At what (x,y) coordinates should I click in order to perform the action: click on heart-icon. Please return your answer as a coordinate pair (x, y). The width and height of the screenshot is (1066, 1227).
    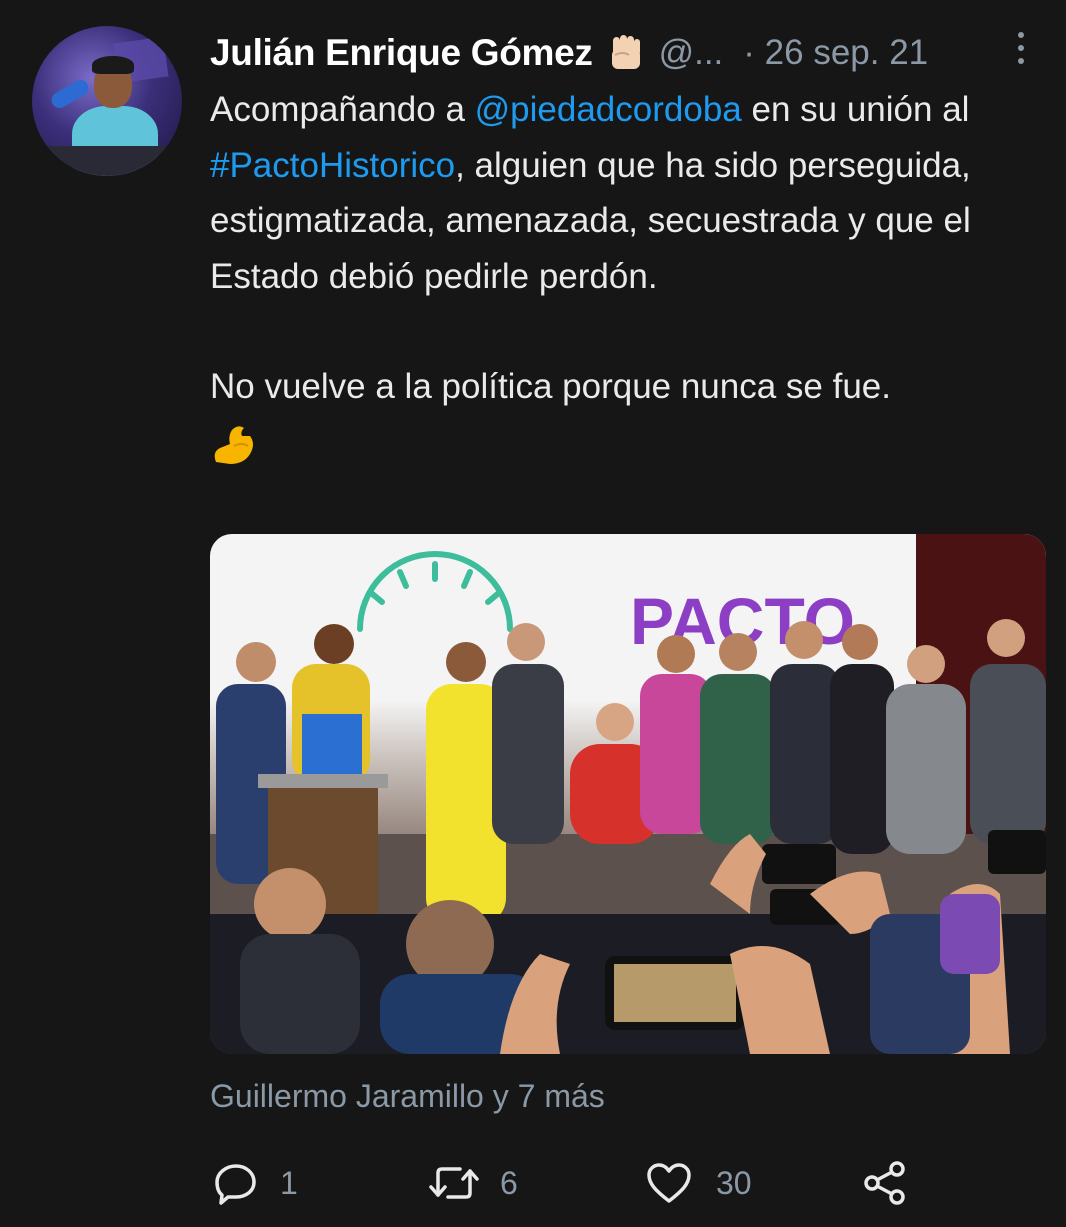
    Looking at the image, I should click on (669, 1183).